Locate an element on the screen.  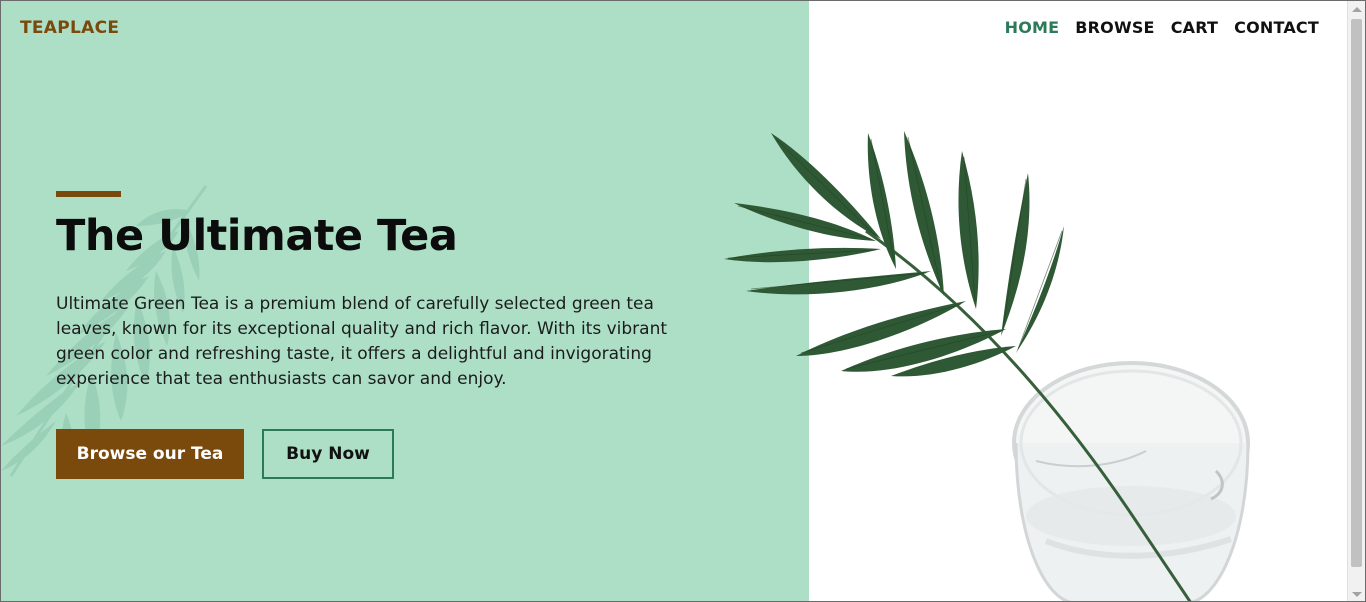
nav-contact: CONTACT is located at coordinates (1276, 27).